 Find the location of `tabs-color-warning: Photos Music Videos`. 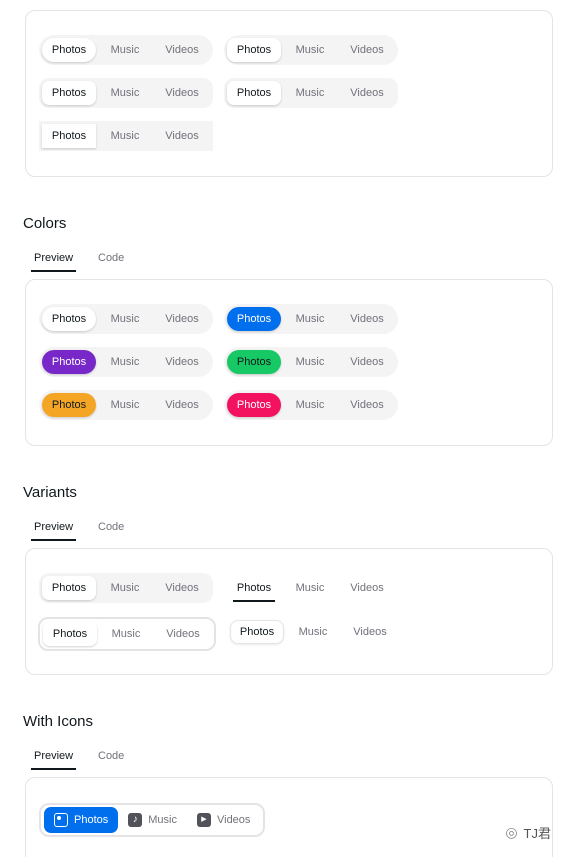

tabs-color-warning: Photos Music Videos is located at coordinates (126, 405).